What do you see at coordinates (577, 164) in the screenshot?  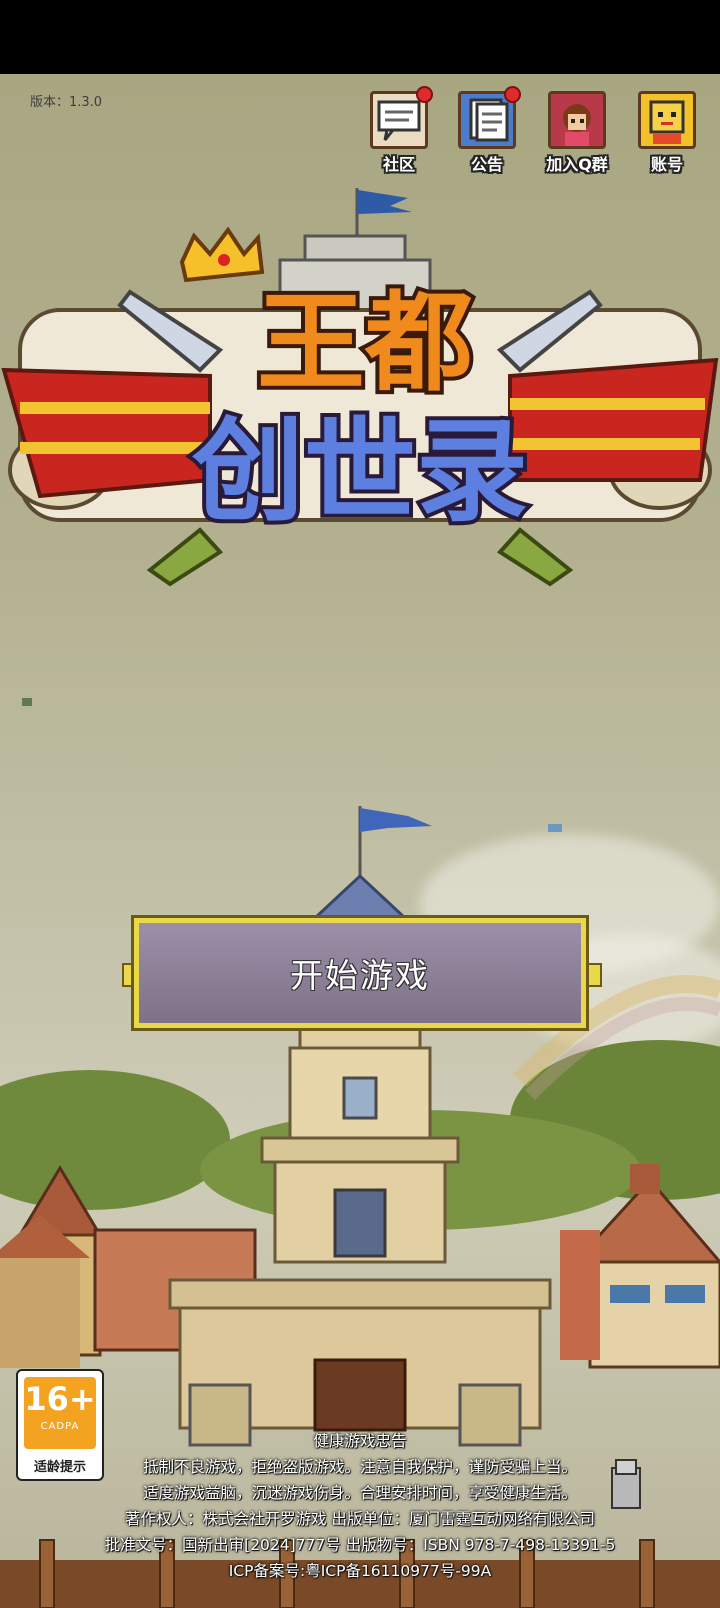 I see `join-qq-group-label: 加入Q群` at bounding box center [577, 164].